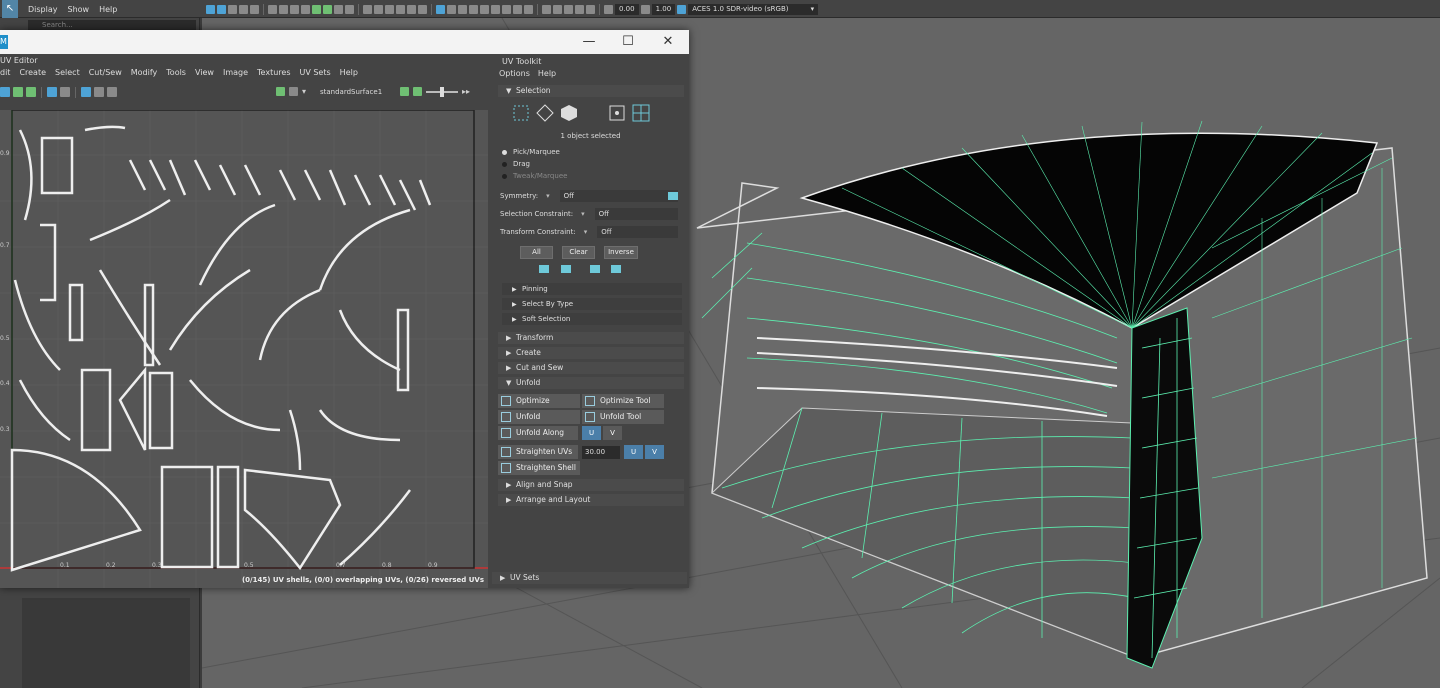 The image size is (1440, 688). Describe the element at coordinates (534, 176) in the screenshot. I see `radio-tweak-marquee: Tweak/Marquee` at that location.